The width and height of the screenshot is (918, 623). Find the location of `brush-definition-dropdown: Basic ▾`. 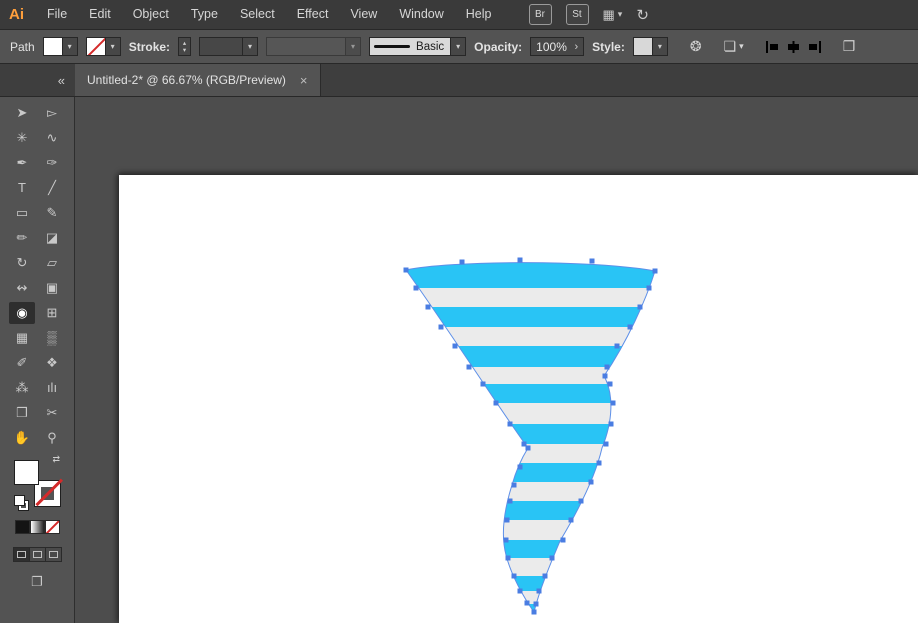

brush-definition-dropdown: Basic ▾ is located at coordinates (418, 46).